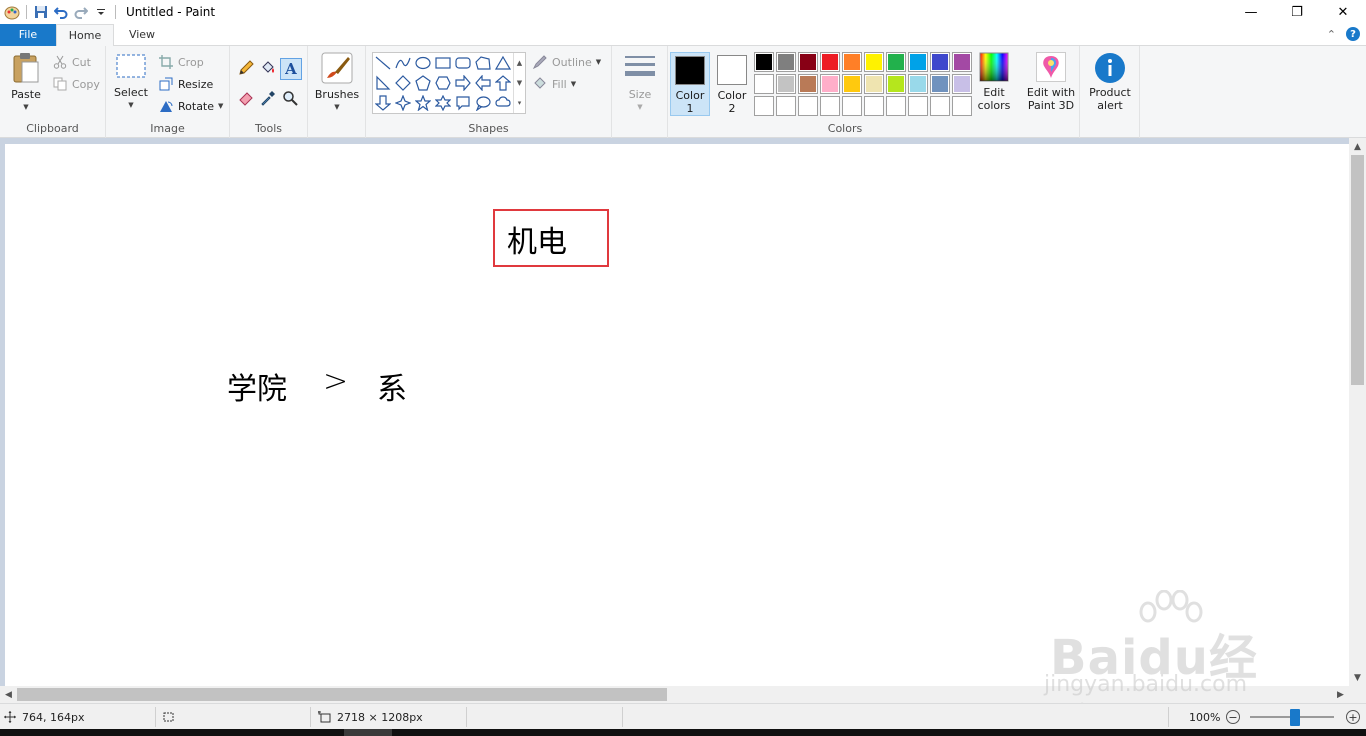 The image size is (1366, 736). I want to click on oval-callout-shape, so click(483, 103).